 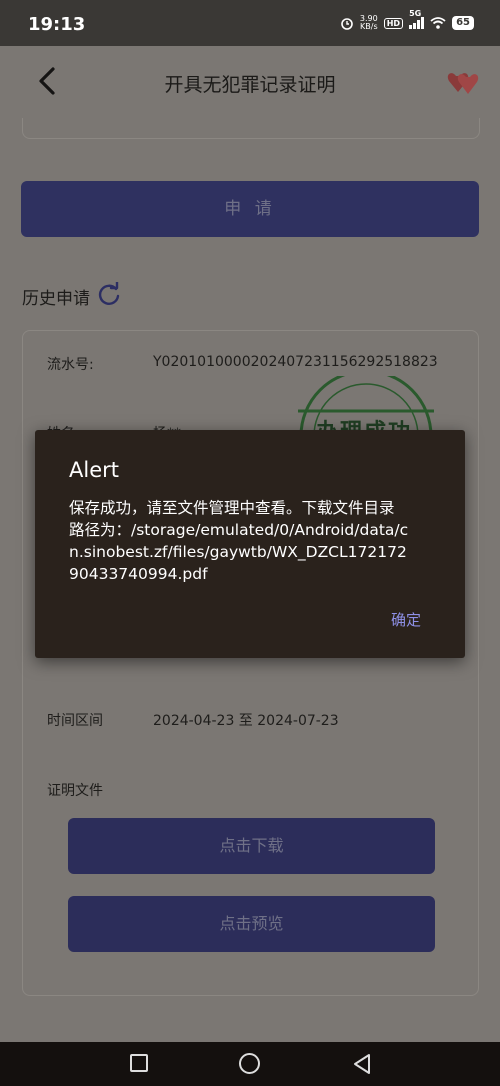 What do you see at coordinates (56, 299) in the screenshot?
I see `history-title: 历史申请` at bounding box center [56, 299].